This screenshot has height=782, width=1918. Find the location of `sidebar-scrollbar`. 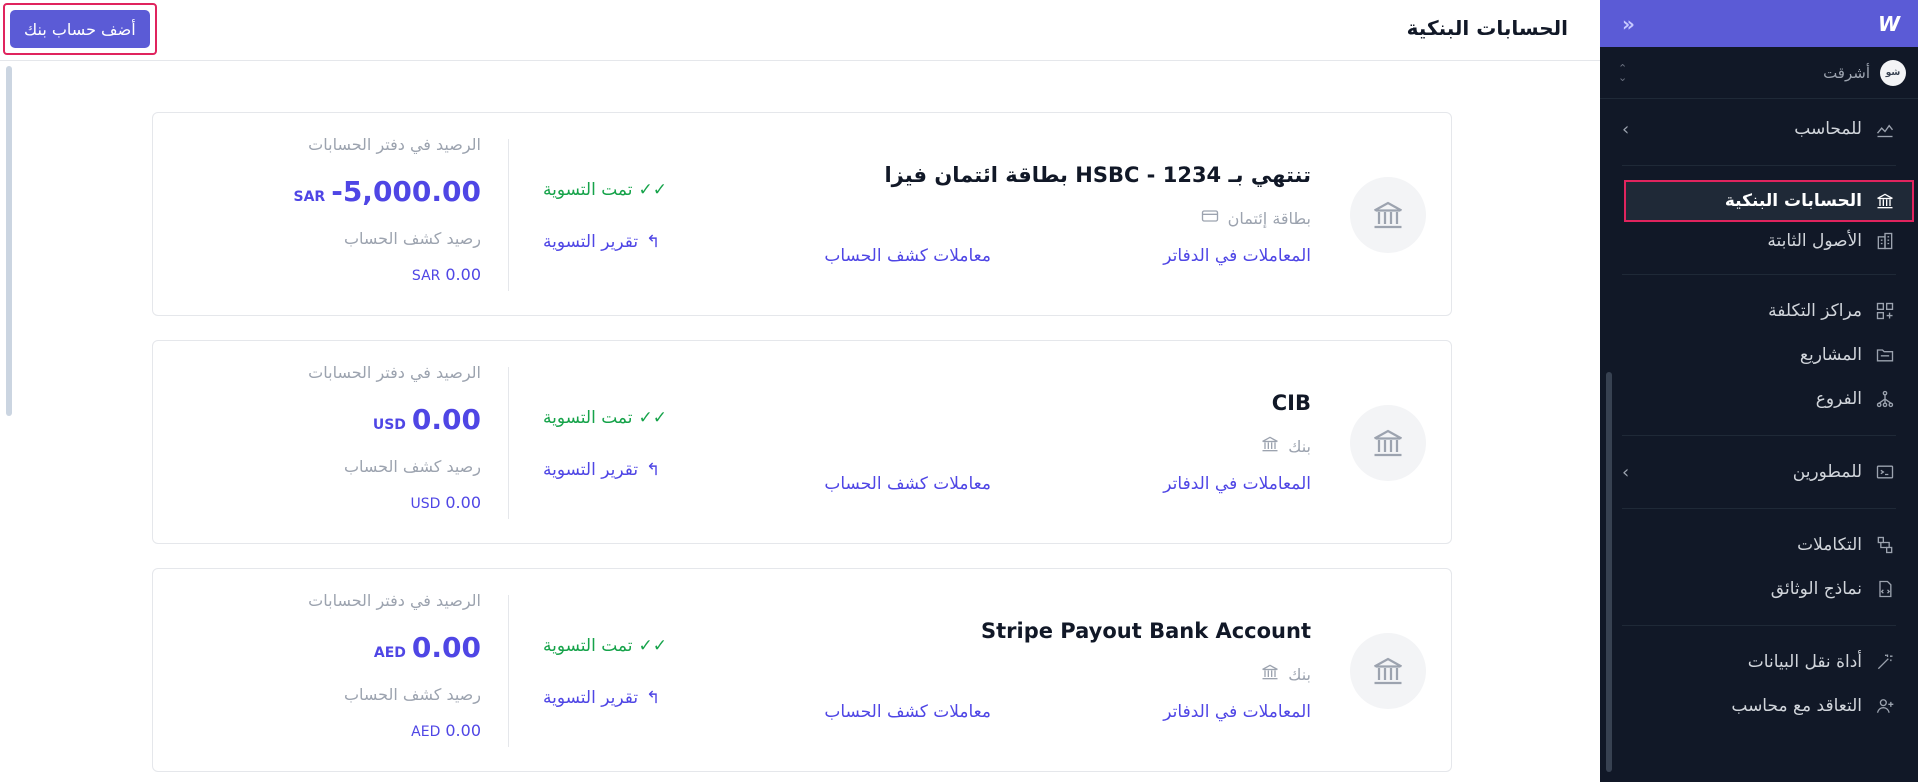

sidebar-scrollbar is located at coordinates (1609, 572).